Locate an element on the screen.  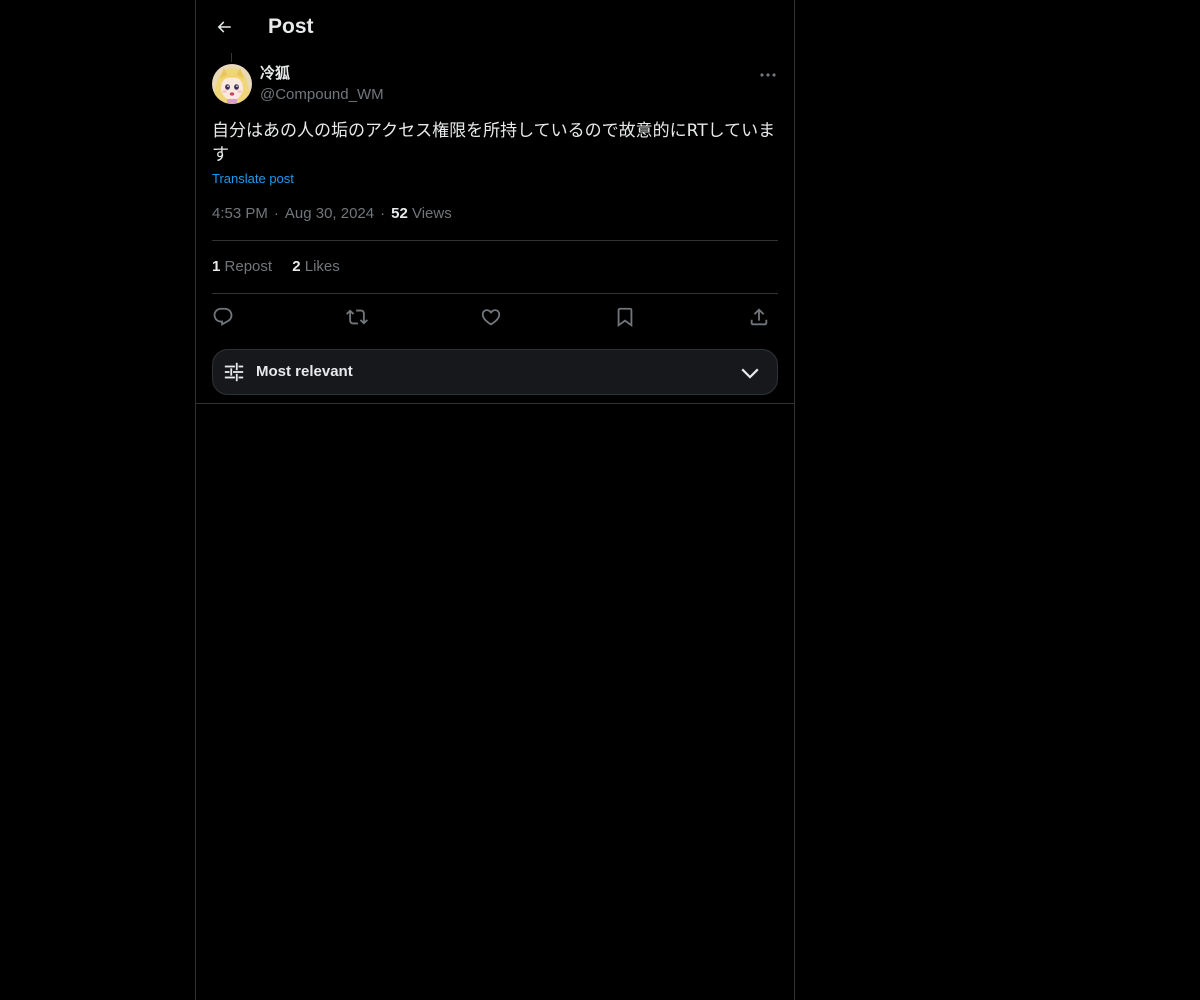
arrow-left-icon is located at coordinates (224, 27).